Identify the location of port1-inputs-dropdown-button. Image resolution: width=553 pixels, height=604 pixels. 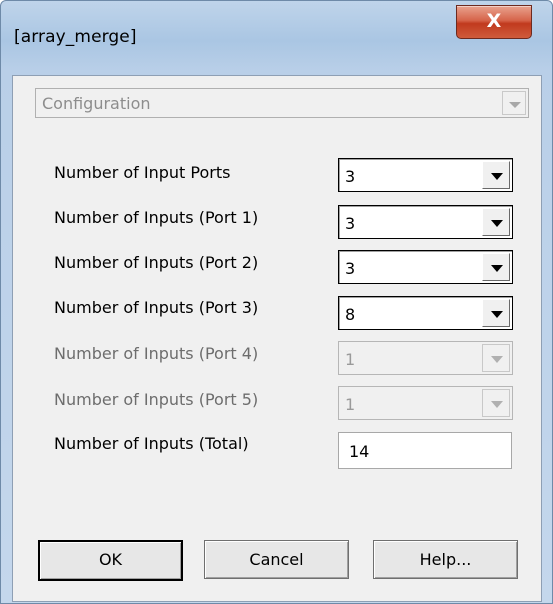
(496, 222).